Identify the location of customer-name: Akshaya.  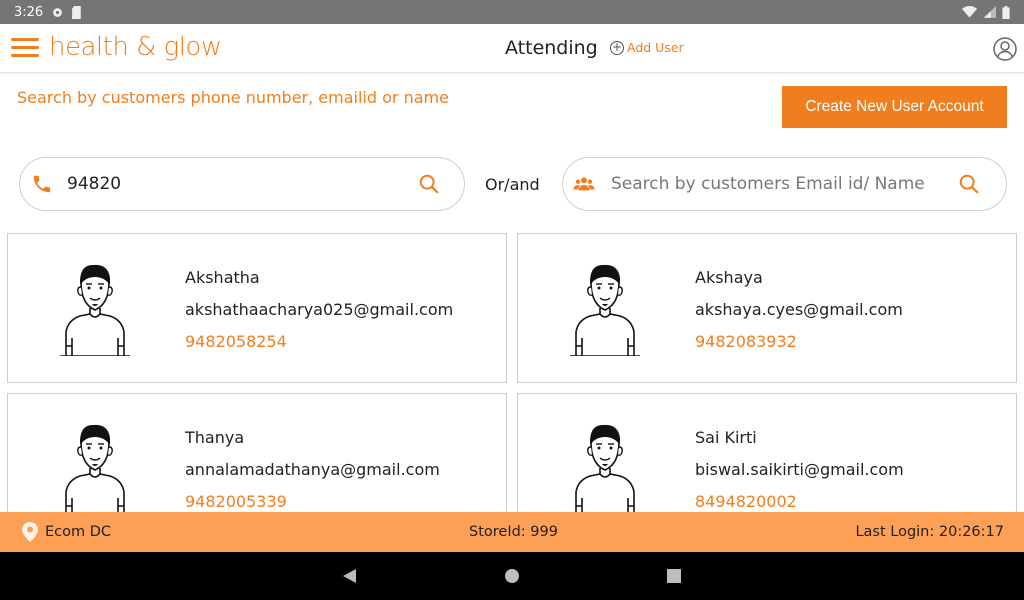
(729, 277).